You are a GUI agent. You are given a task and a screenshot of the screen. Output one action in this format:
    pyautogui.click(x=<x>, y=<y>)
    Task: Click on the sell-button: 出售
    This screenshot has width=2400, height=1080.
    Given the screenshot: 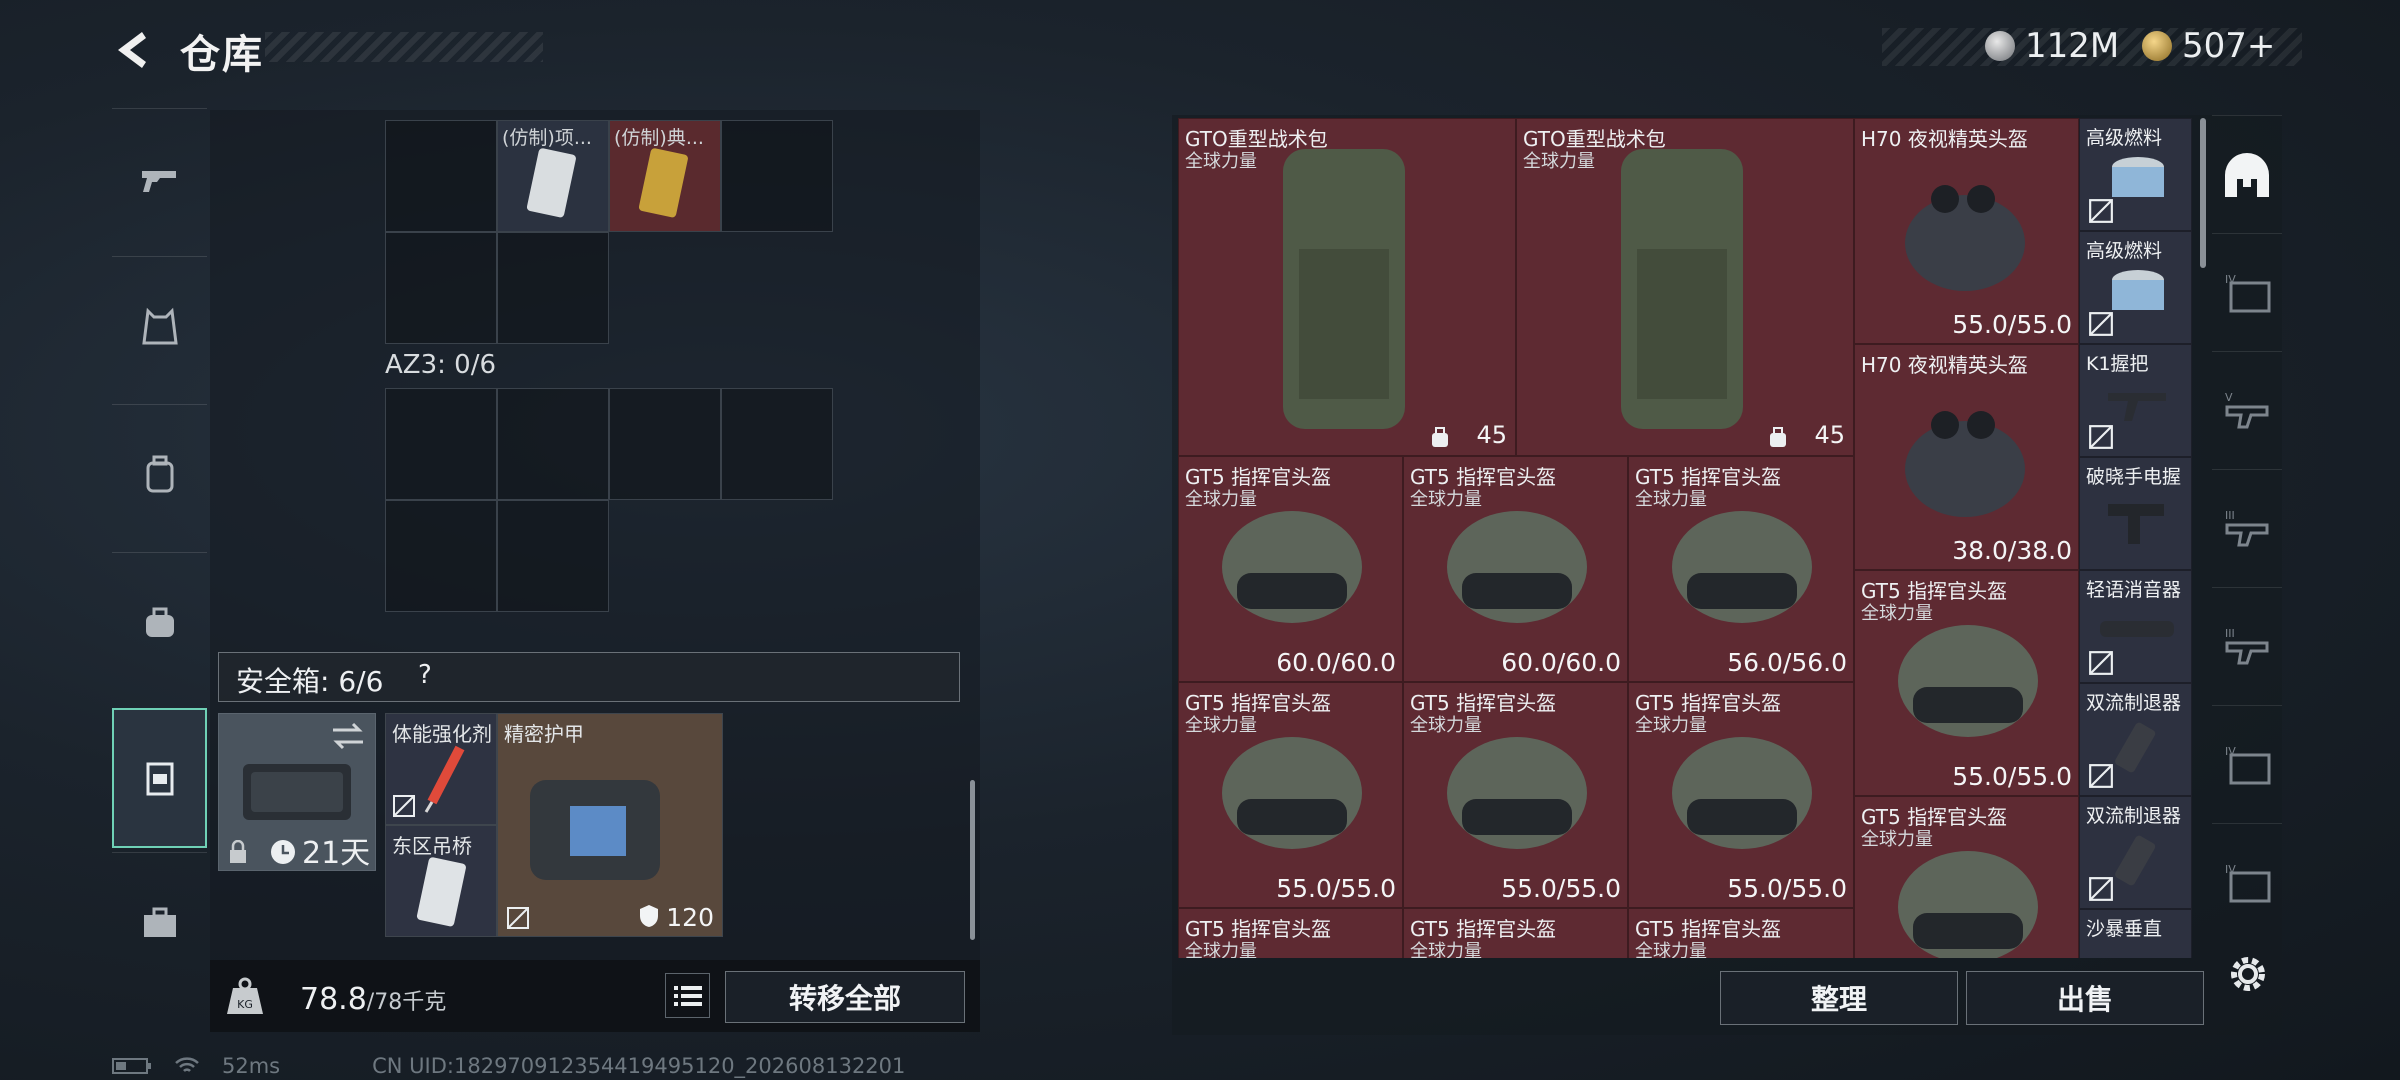 What is the action you would take?
    pyautogui.click(x=2085, y=998)
    